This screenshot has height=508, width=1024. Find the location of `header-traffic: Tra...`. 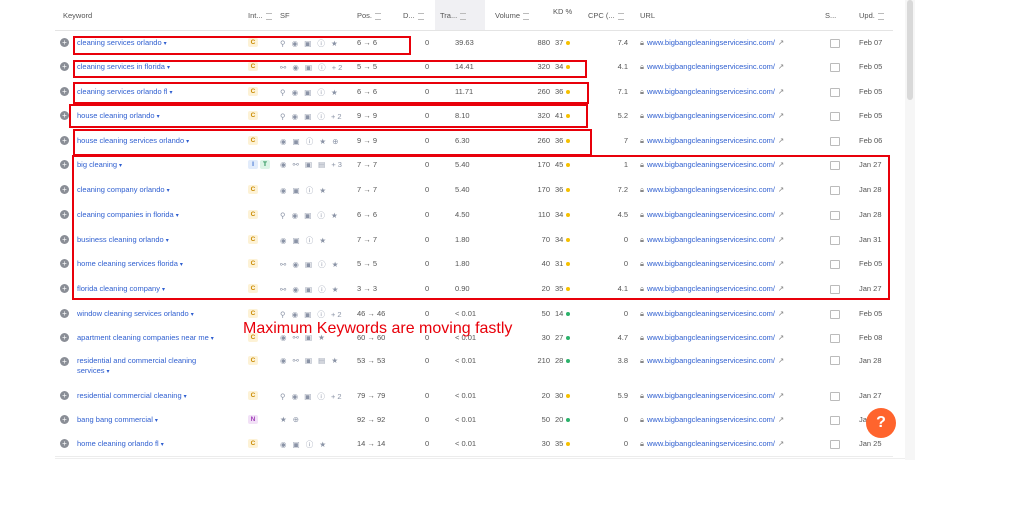

header-traffic: Tra... is located at coordinates (453, 15).